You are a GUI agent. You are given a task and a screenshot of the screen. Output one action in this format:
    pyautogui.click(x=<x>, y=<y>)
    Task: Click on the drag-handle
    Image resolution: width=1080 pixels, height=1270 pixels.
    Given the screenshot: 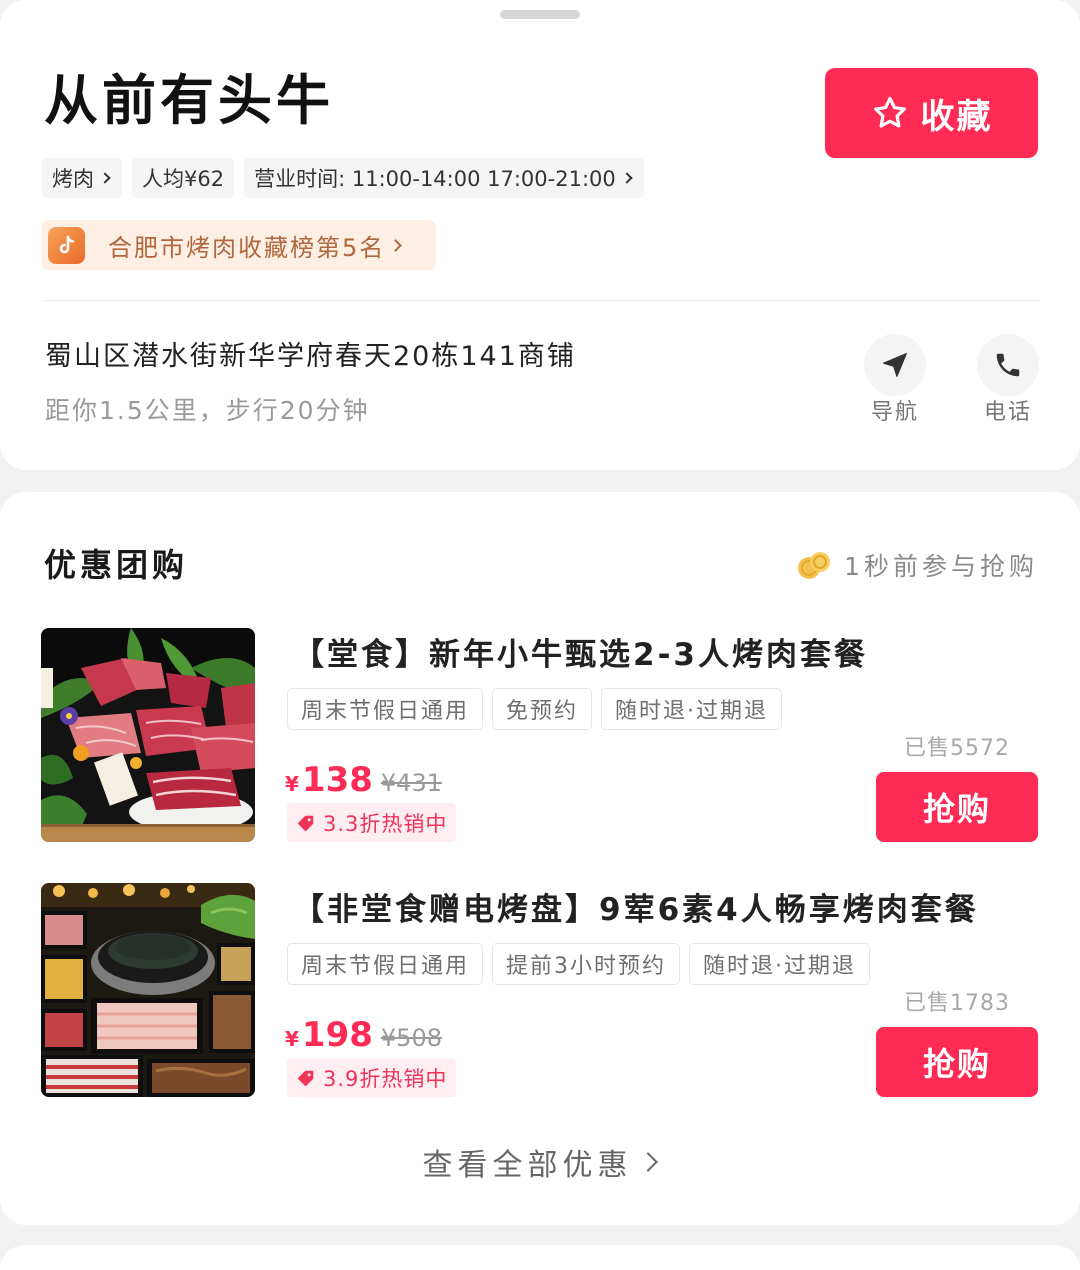 What is the action you would take?
    pyautogui.click(x=540, y=14)
    